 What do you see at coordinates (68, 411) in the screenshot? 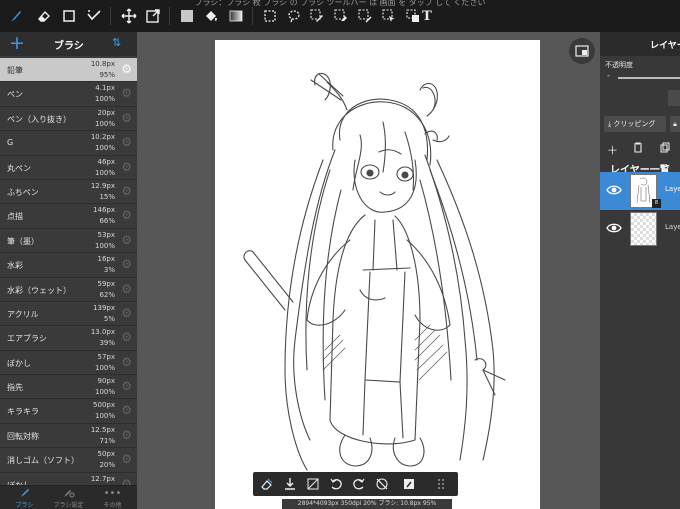
I see `brush-item: キラキラ 500px 100% ⚙` at bounding box center [68, 411].